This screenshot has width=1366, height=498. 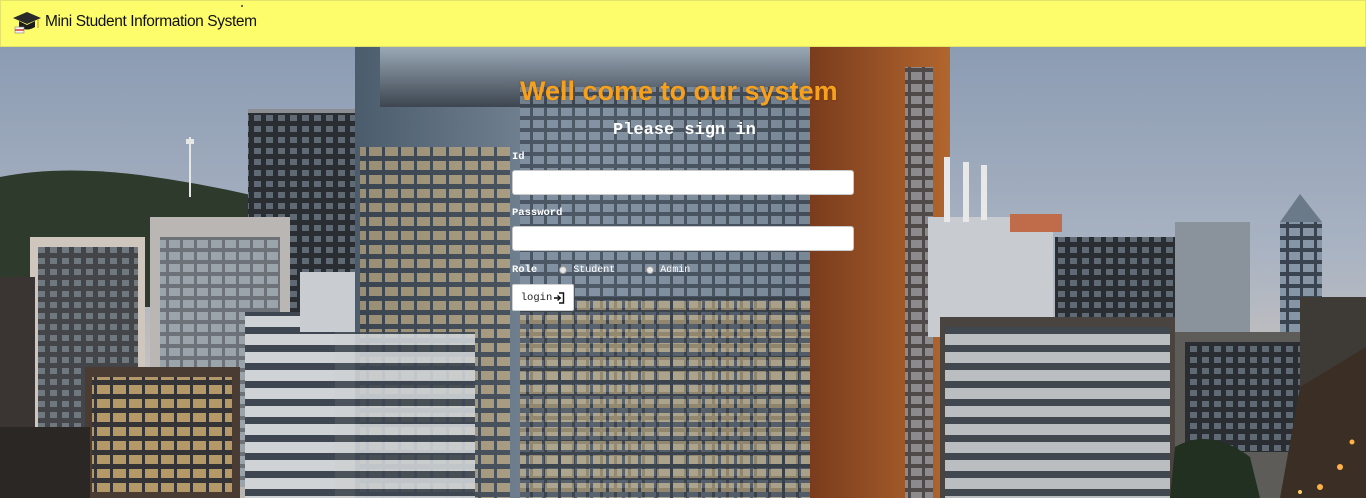 I want to click on student-radio, so click(x=563, y=270).